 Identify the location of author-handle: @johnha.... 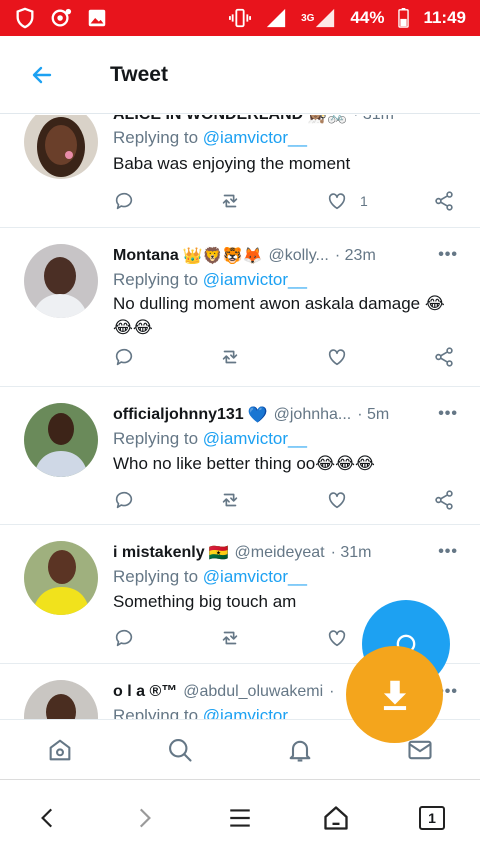
(313, 415).